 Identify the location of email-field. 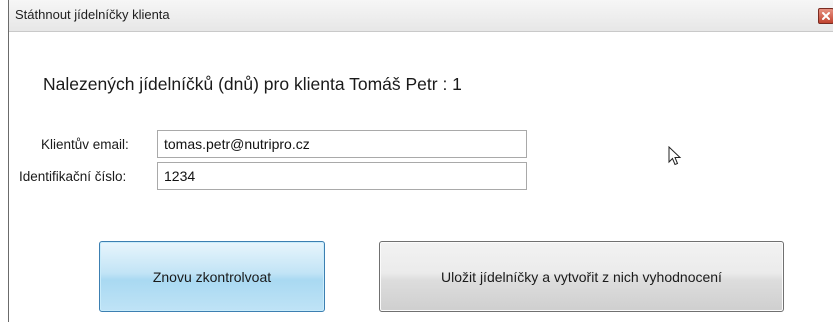
(342, 144).